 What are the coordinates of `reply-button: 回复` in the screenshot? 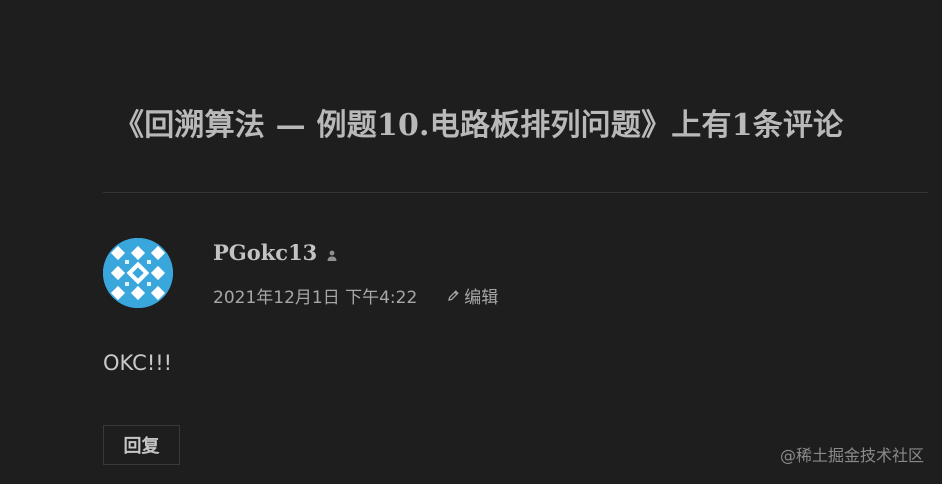 It's located at (141, 445).